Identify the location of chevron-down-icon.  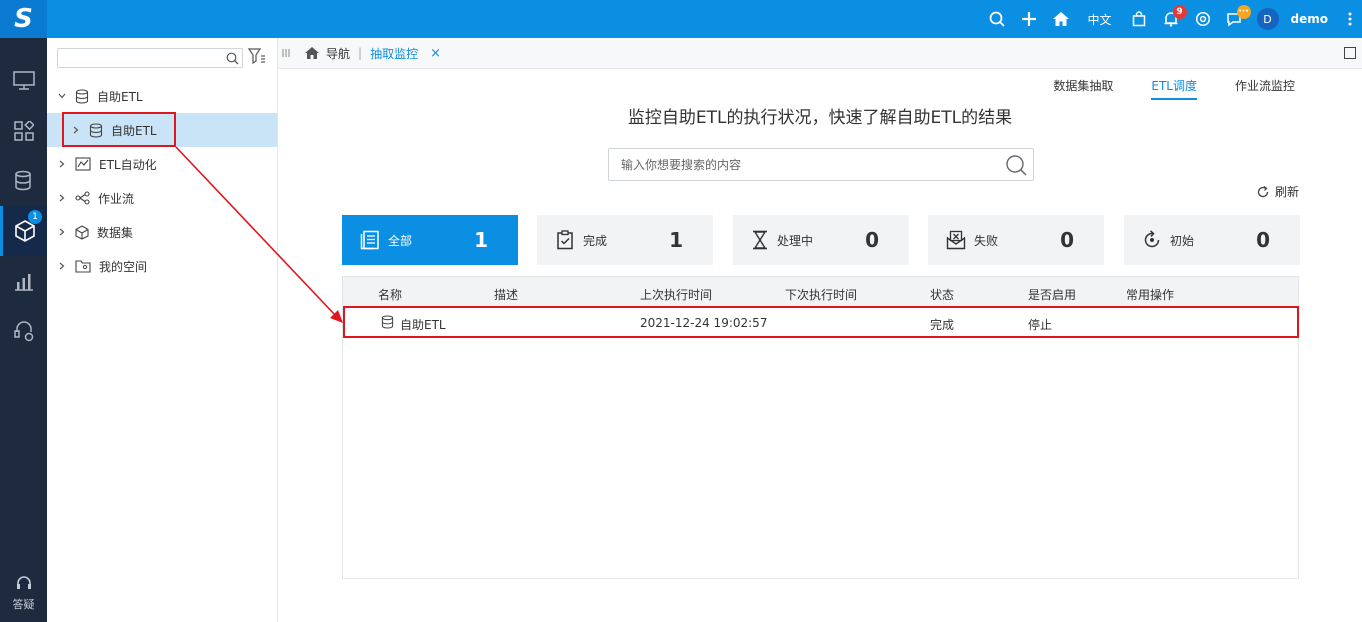
(62, 96).